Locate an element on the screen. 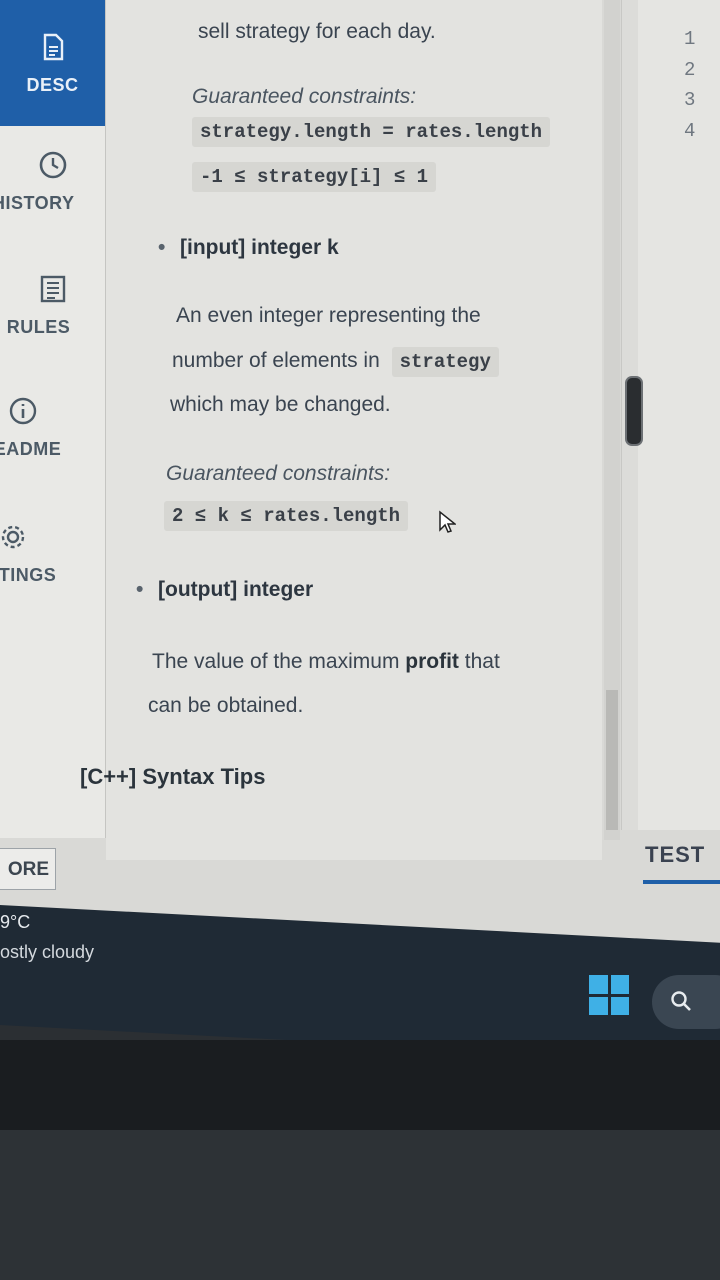  list-icon is located at coordinates (53, 289).